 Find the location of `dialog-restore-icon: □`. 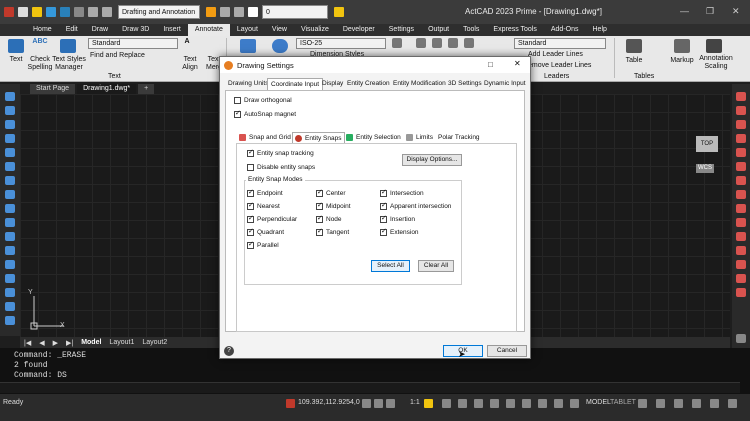

dialog-restore-icon: □ is located at coordinates (490, 64).